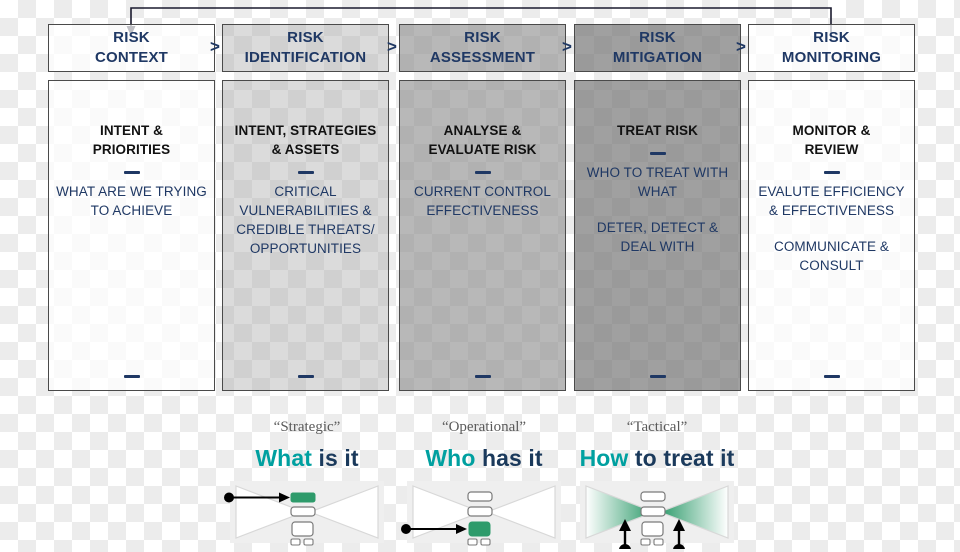  Describe the element at coordinates (831, 130) in the screenshot. I see `stage-body-heading-line1: MONITOR &` at that location.